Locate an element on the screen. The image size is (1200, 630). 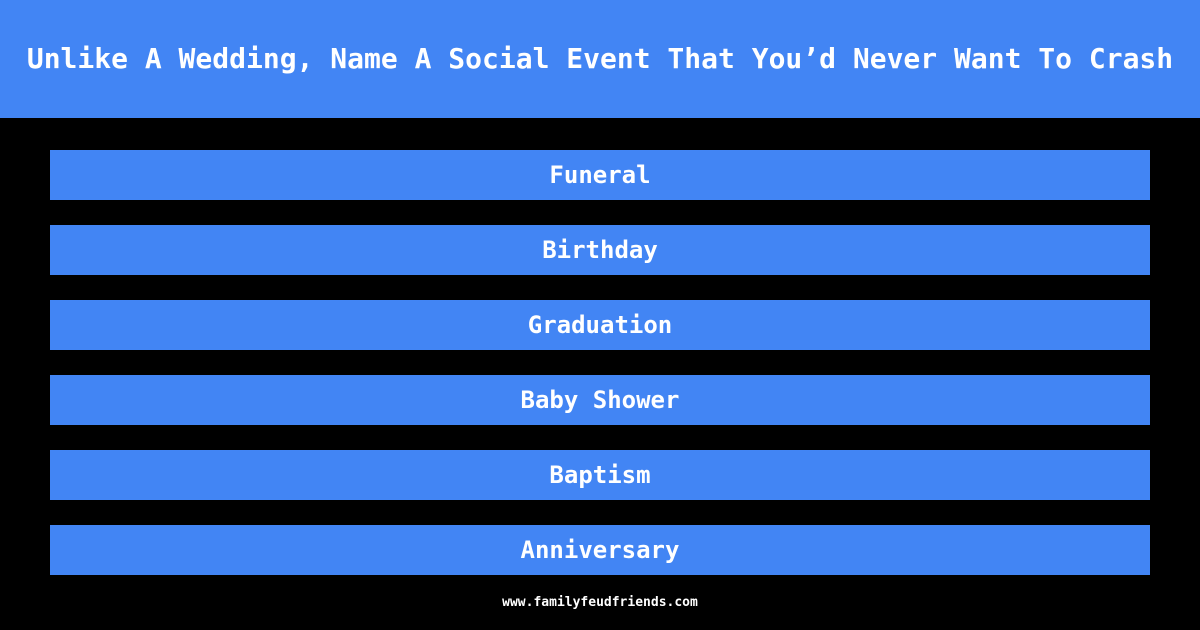
answer-label: Baptism is located at coordinates (600, 475).